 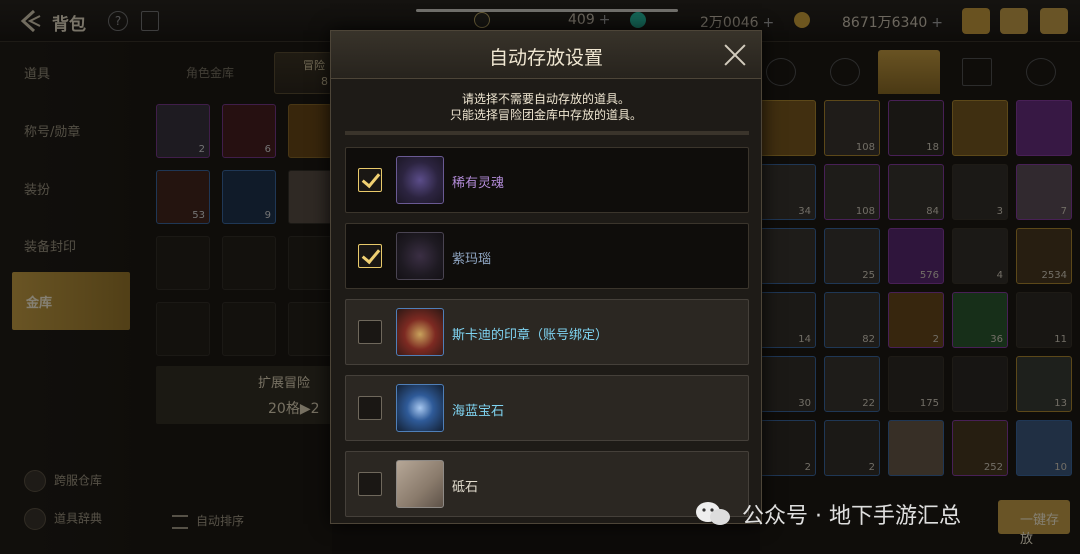 I want to click on wechat-logo-icon, so click(x=713, y=513).